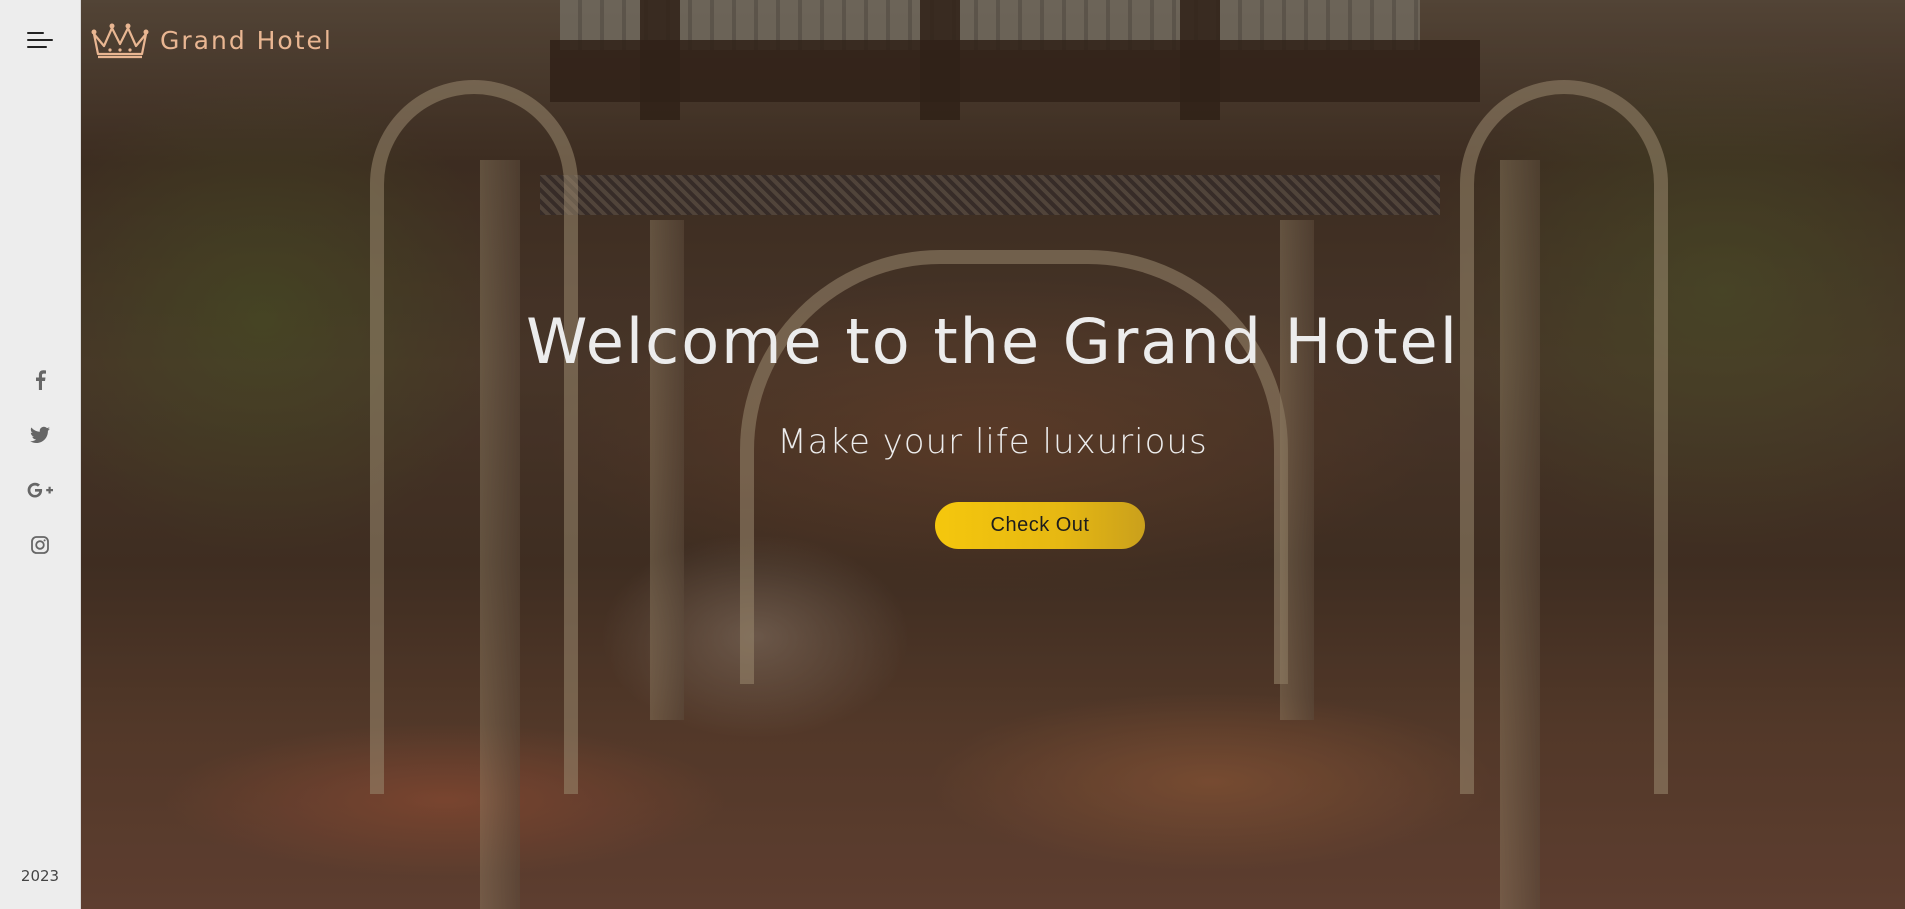  I want to click on instagram-icon, so click(40, 544).